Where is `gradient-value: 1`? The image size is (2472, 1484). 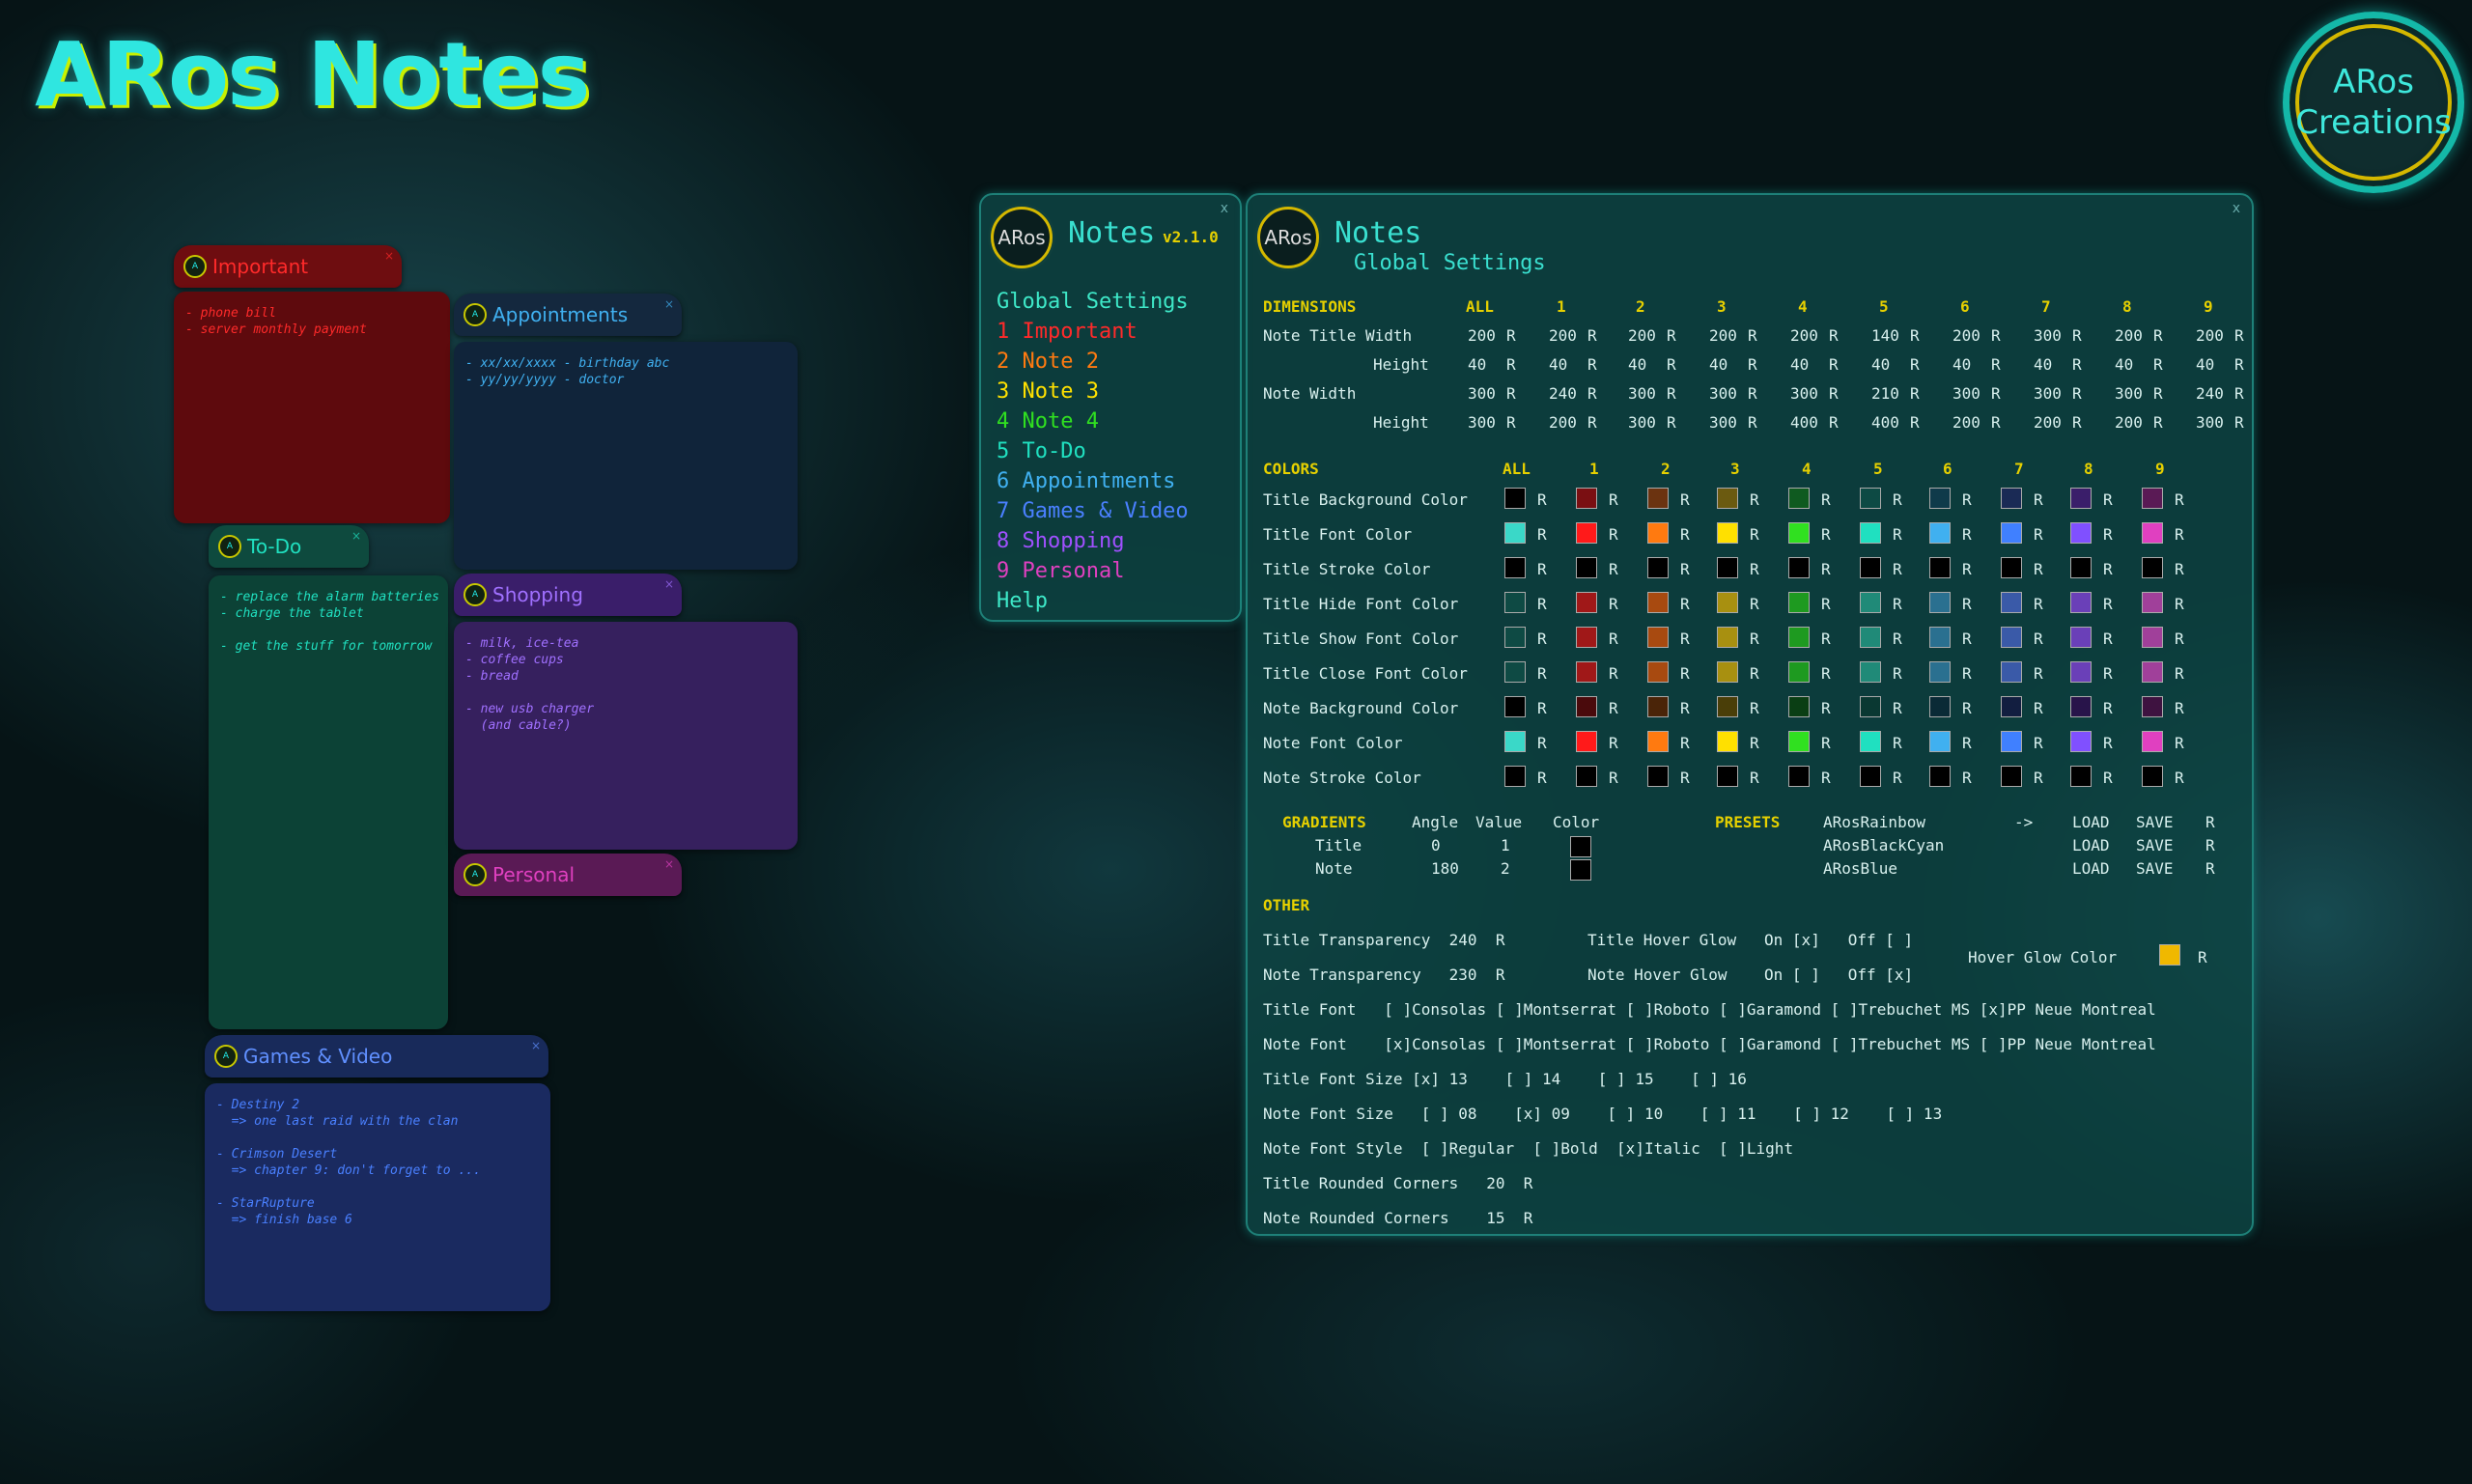 gradient-value: 1 is located at coordinates (1505, 845).